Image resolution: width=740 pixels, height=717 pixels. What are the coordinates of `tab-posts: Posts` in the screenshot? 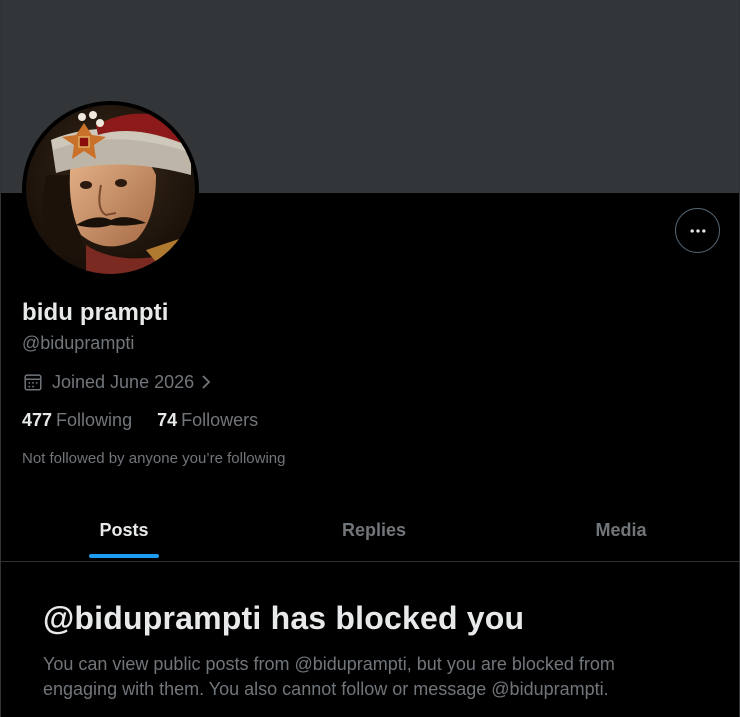 It's located at (124, 530).